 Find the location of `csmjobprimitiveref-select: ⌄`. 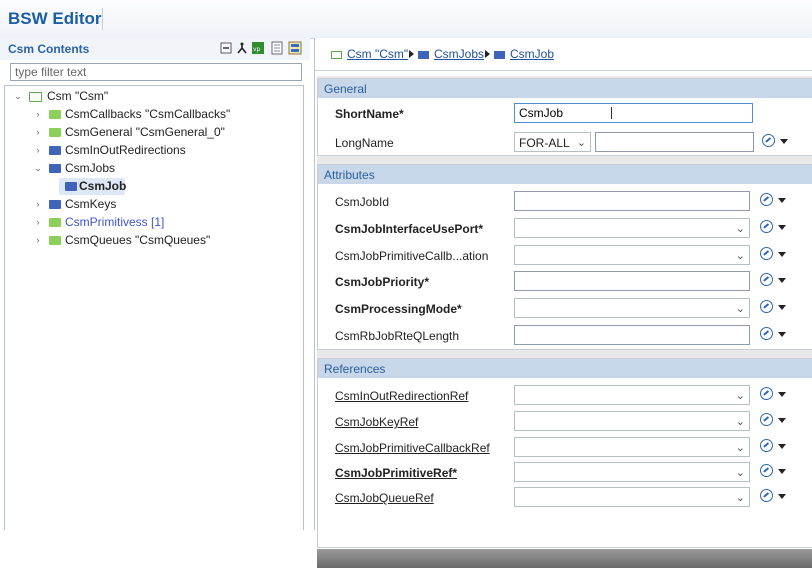

csmjobprimitiveref-select: ⌄ is located at coordinates (632, 472).